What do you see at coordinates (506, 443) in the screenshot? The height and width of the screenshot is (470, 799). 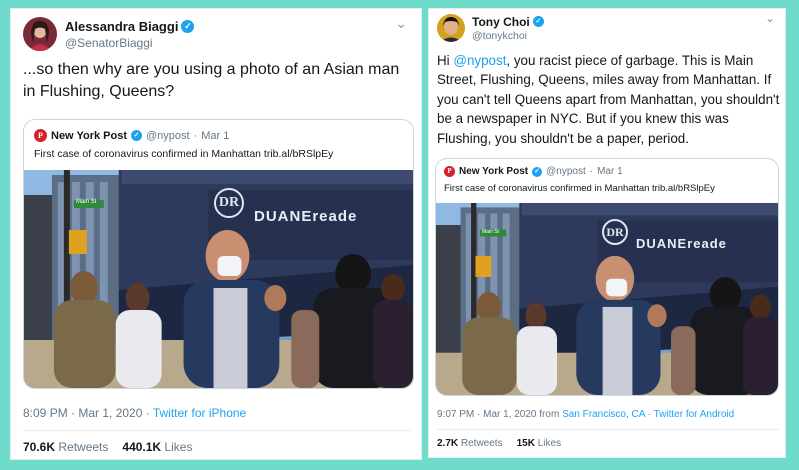 I see `tweet-stats: 2.7K Retweets 15K Likes` at bounding box center [506, 443].